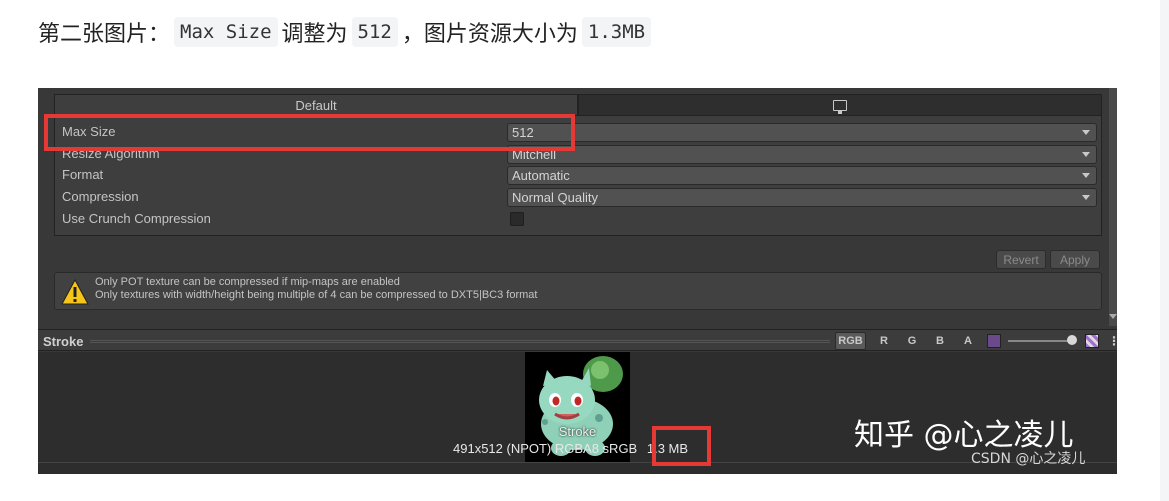 The height and width of the screenshot is (501, 1169). What do you see at coordinates (412, 34) in the screenshot?
I see `heading-comma: ，` at bounding box center [412, 34].